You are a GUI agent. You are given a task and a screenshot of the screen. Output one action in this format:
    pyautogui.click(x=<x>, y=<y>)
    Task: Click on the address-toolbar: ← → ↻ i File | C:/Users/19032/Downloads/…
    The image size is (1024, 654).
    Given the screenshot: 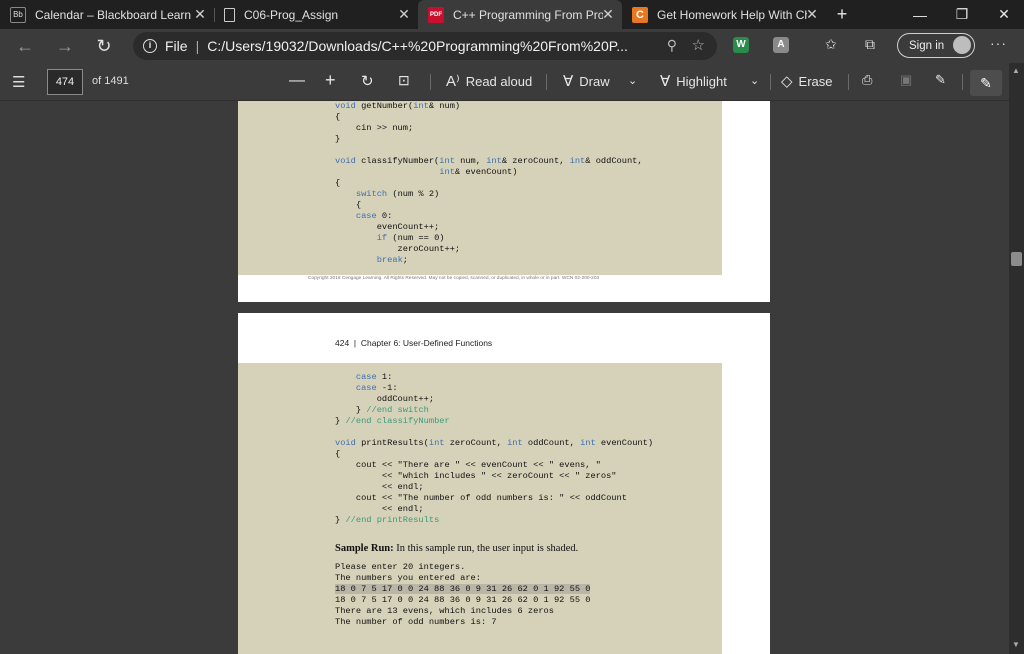 What is the action you would take?
    pyautogui.click(x=512, y=46)
    